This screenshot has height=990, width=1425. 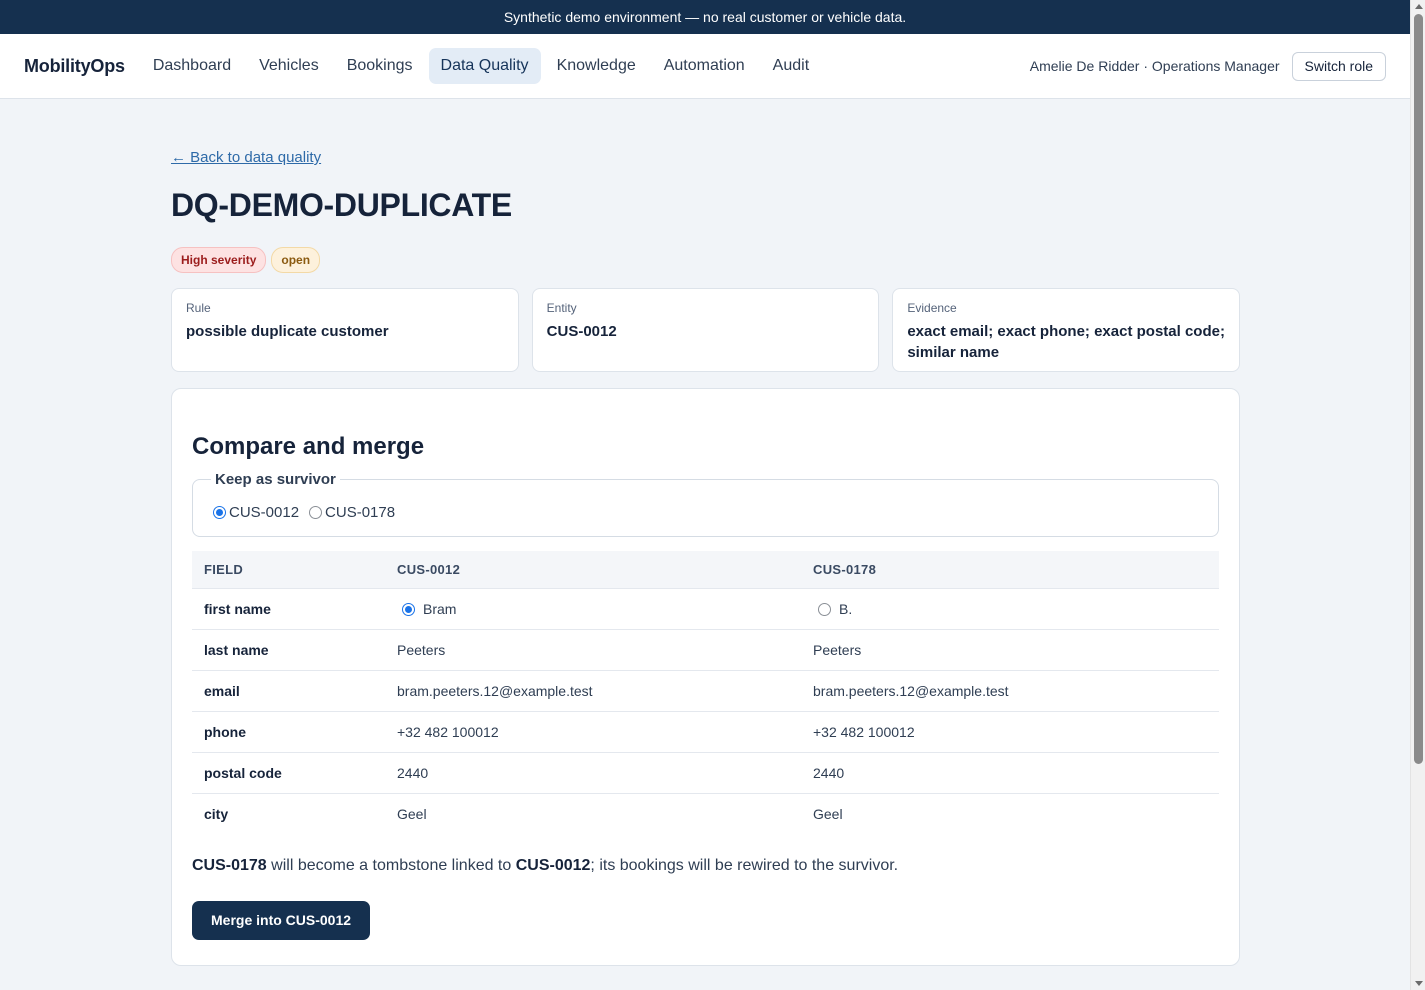 What do you see at coordinates (287, 331) in the screenshot?
I see `rule-value: possible duplicate customer` at bounding box center [287, 331].